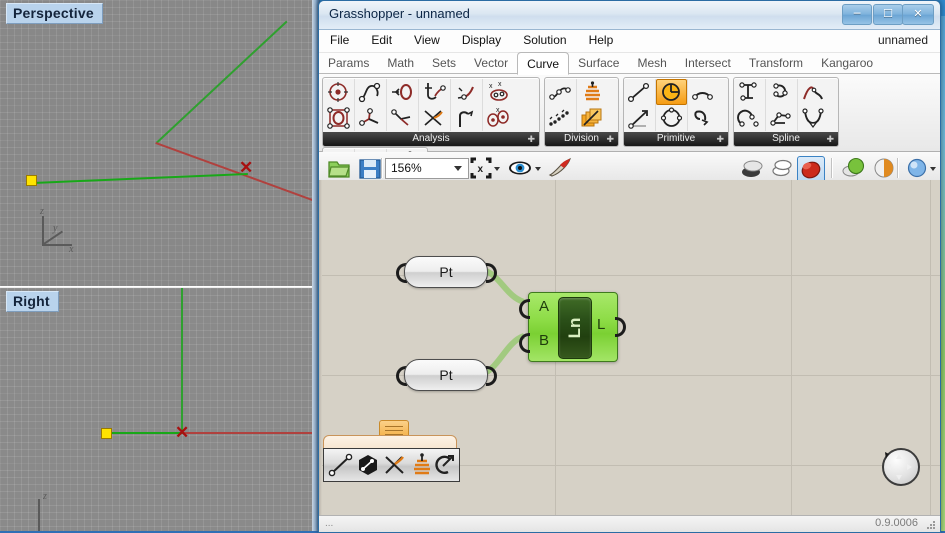 The width and height of the screenshot is (945, 533). Describe the element at coordinates (466, 118) in the screenshot. I see `curve-curvature-icon` at that location.